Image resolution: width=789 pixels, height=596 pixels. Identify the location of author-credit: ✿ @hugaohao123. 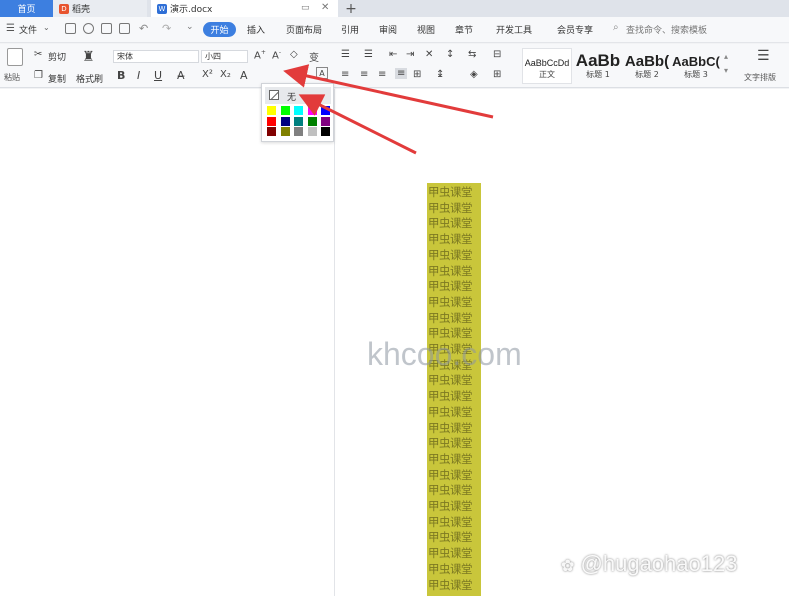
(649, 564).